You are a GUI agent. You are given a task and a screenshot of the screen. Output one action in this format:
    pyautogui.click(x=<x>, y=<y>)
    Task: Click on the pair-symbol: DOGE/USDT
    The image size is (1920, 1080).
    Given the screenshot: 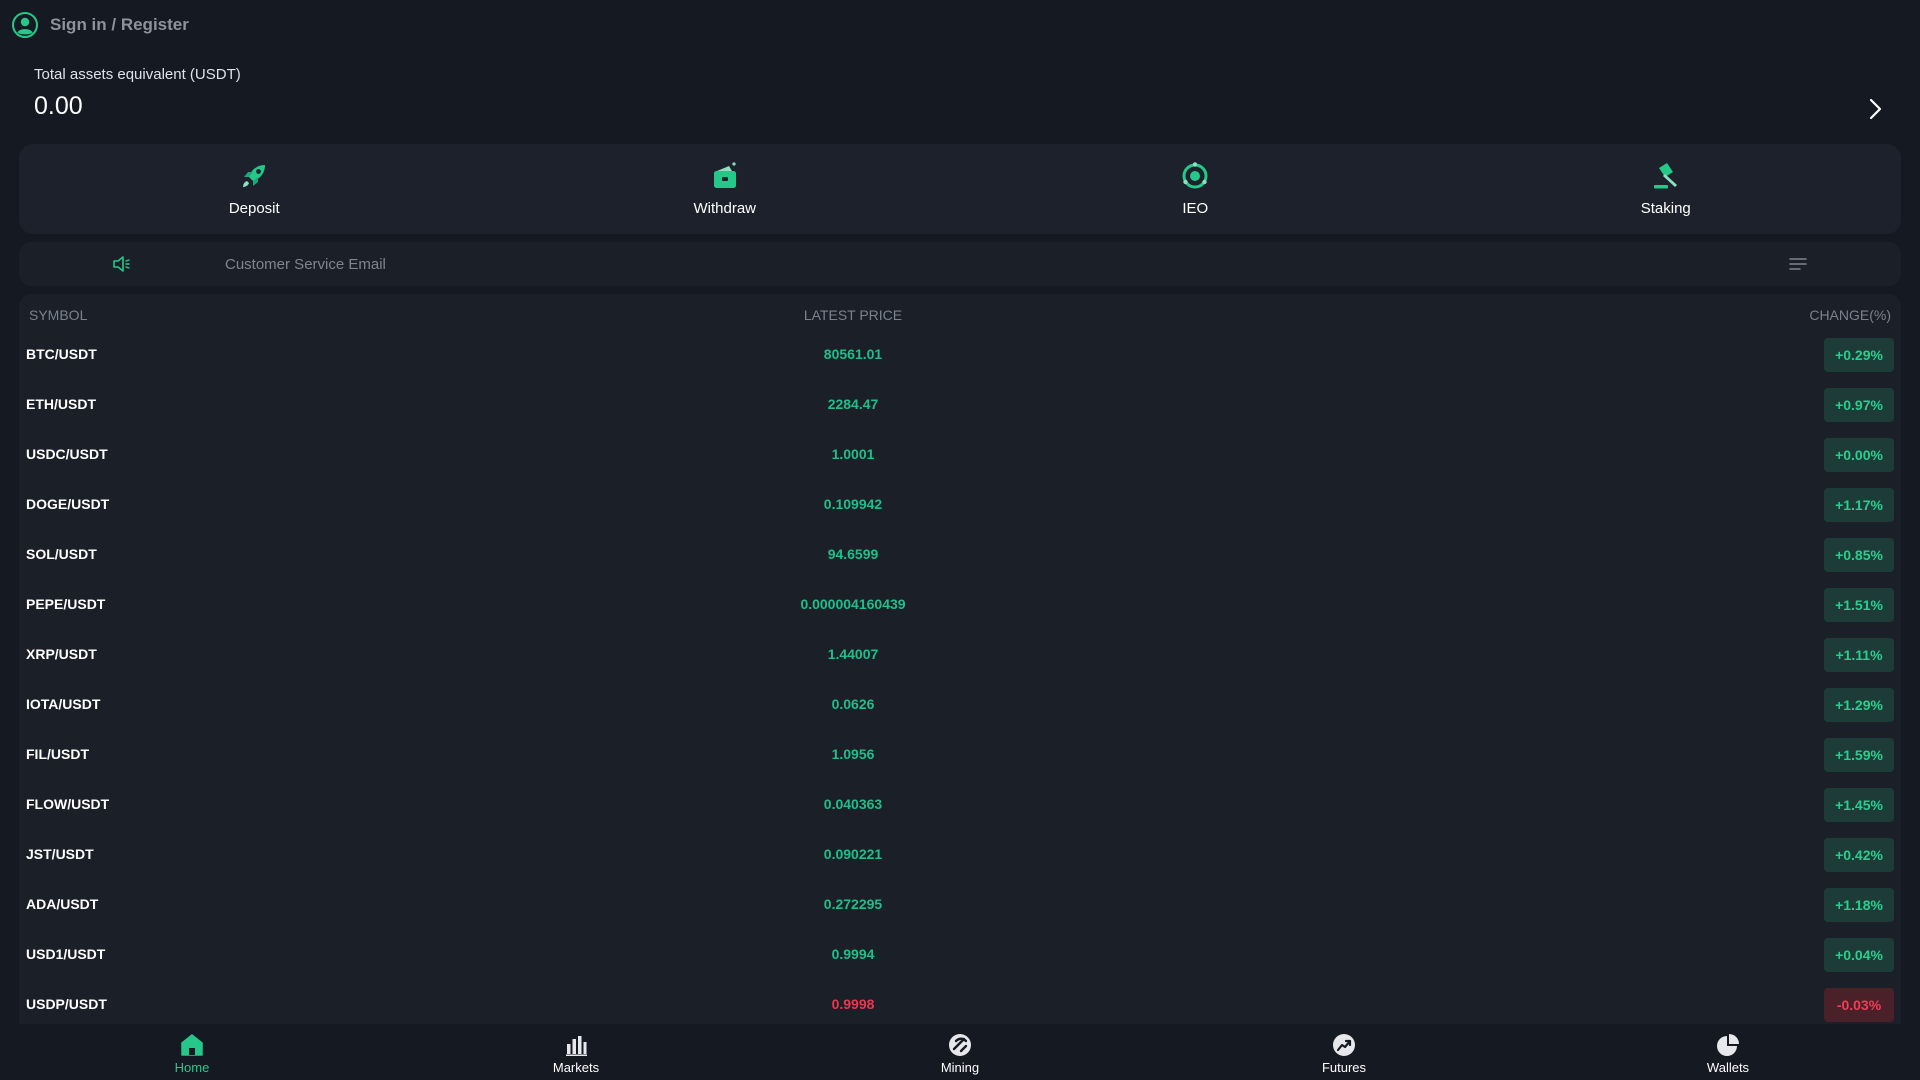 What is the action you would take?
    pyautogui.click(x=68, y=504)
    